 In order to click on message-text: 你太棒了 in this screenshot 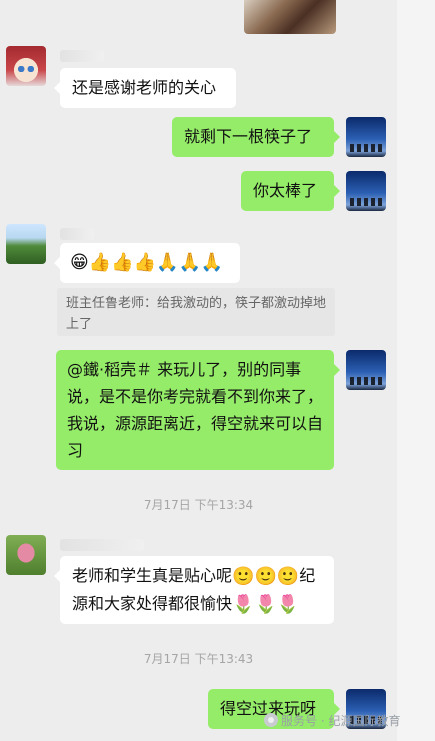, I will do `click(285, 190)`.